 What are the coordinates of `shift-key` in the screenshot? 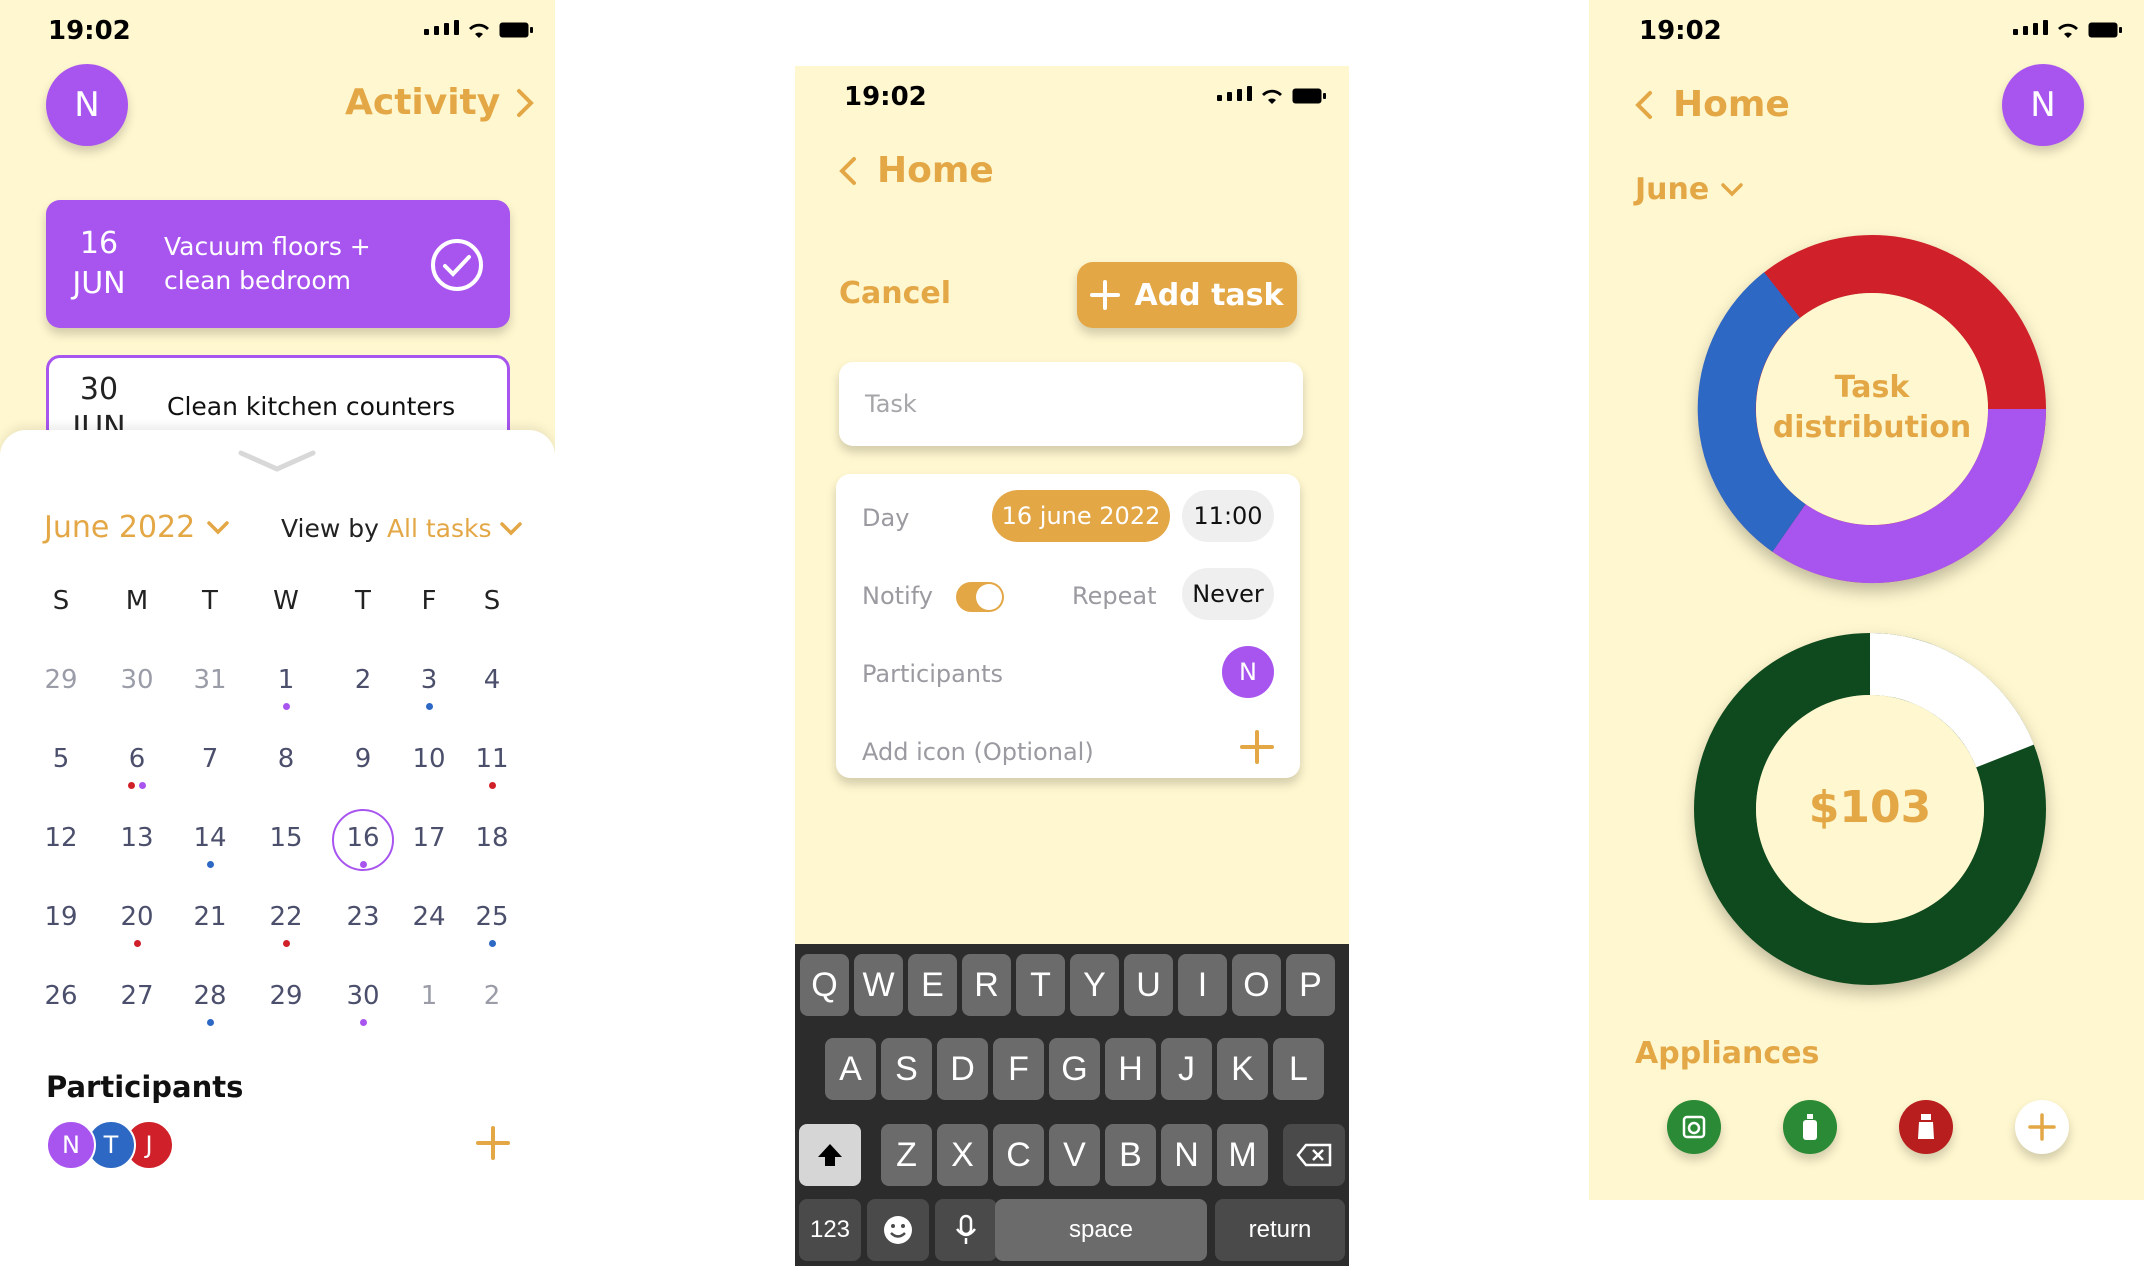 It's located at (830, 1155).